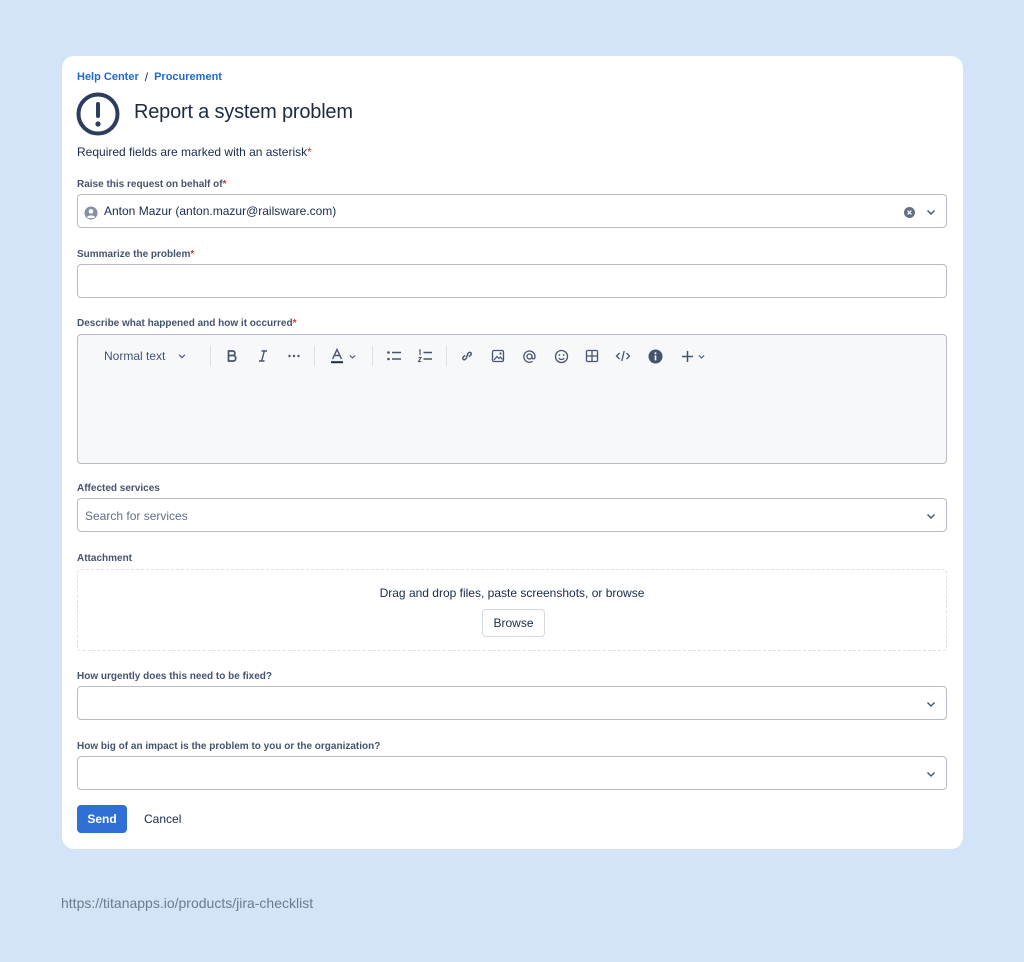 This screenshot has width=1024, height=962. Describe the element at coordinates (188, 77) in the screenshot. I see `breadcrumb-procurement: Procurement` at that location.